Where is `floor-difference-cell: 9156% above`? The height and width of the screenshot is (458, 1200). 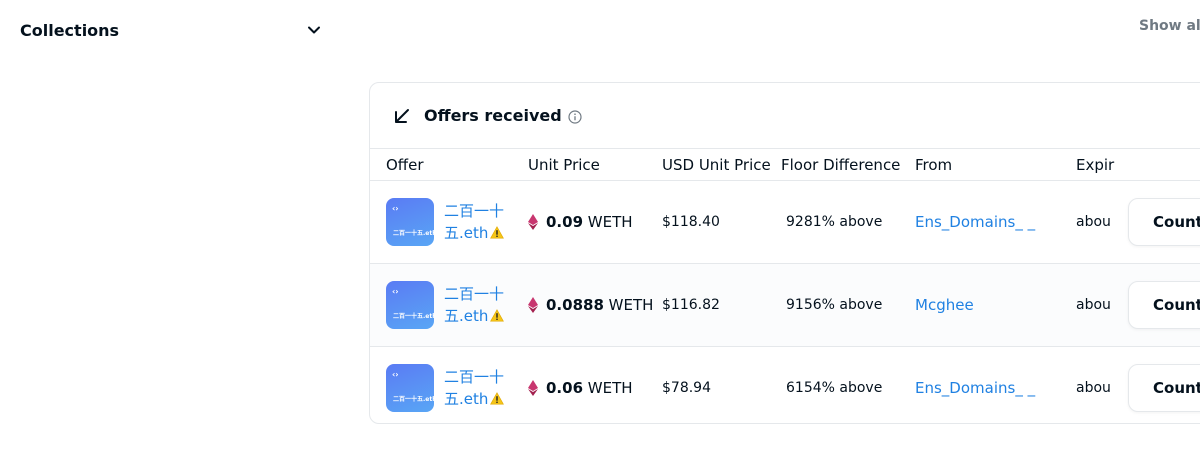
floor-difference-cell: 9156% above is located at coordinates (834, 305).